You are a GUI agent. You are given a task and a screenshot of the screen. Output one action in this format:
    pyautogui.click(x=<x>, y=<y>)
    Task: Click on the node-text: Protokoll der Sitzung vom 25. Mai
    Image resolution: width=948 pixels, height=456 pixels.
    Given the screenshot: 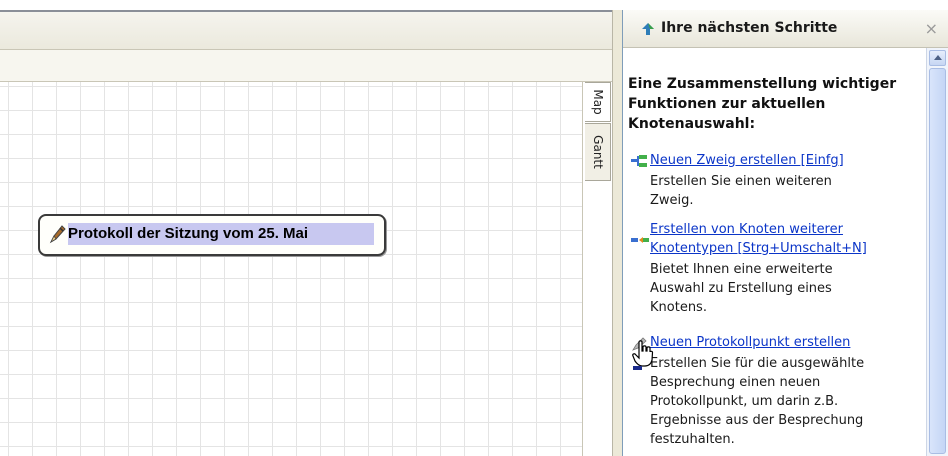 What is the action you would take?
    pyautogui.click(x=188, y=233)
    